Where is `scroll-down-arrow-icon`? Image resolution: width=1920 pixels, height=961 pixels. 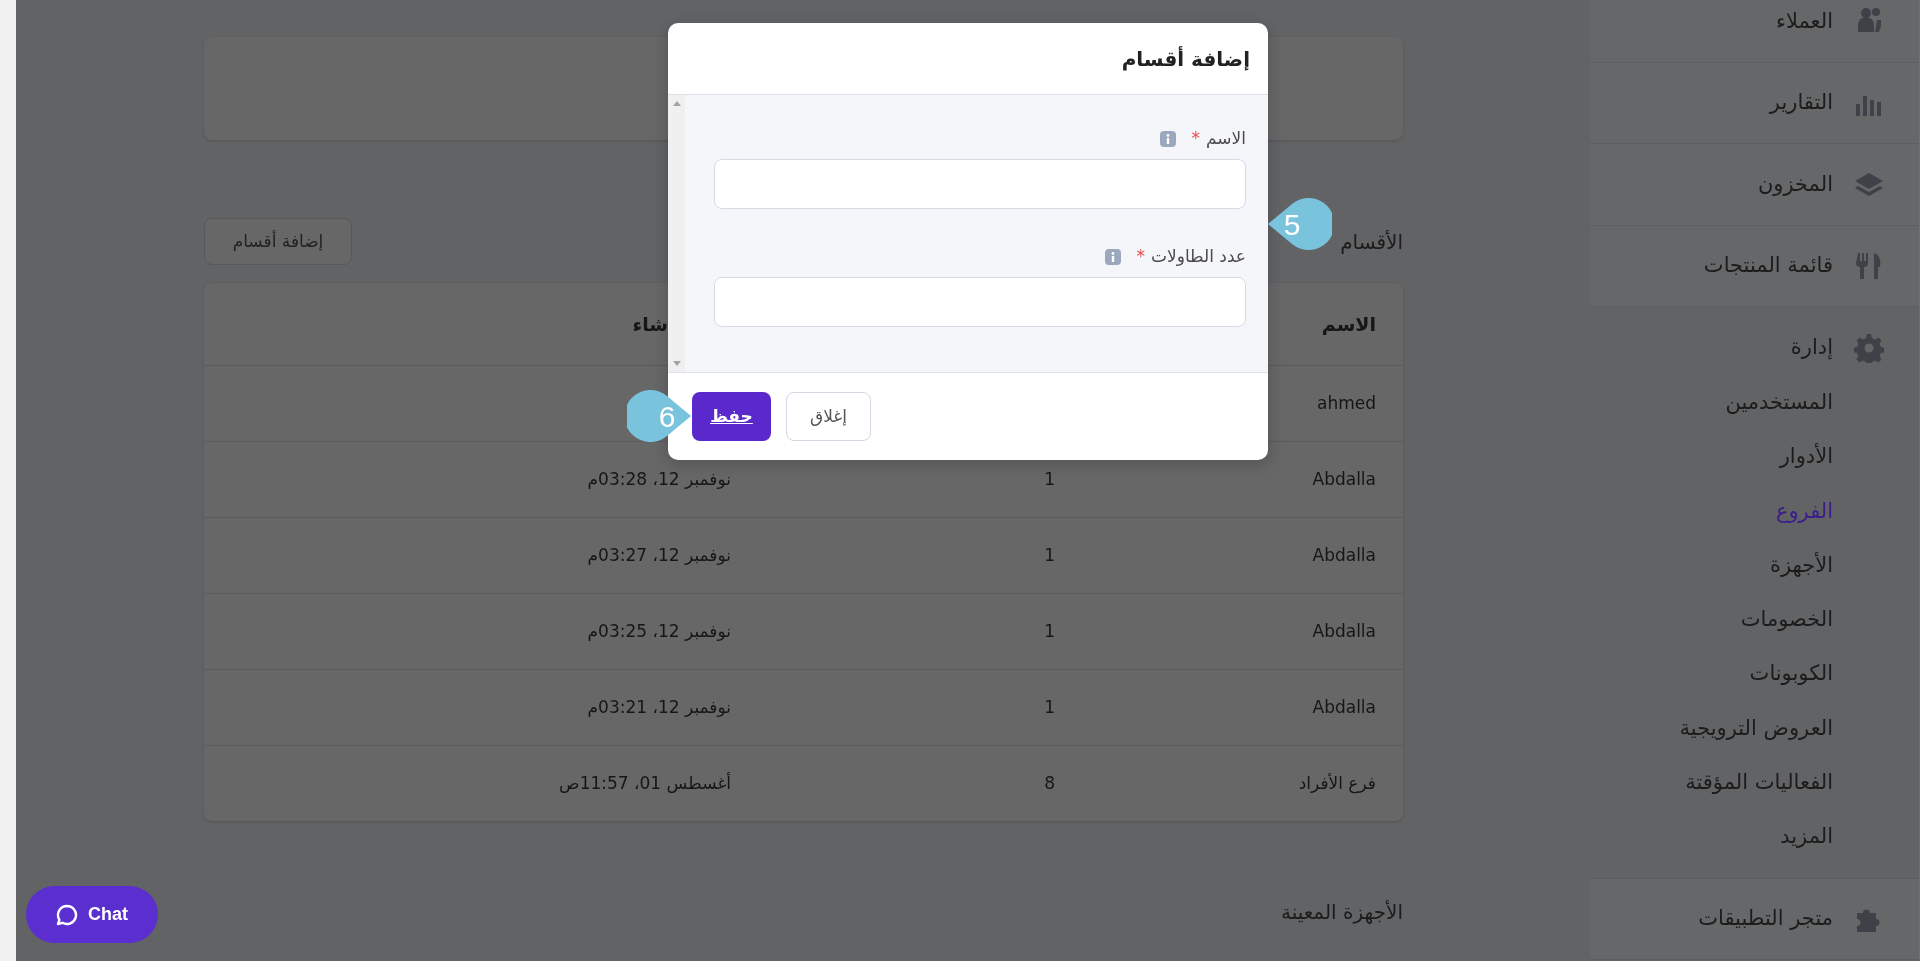
scroll-down-arrow-icon is located at coordinates (676, 363).